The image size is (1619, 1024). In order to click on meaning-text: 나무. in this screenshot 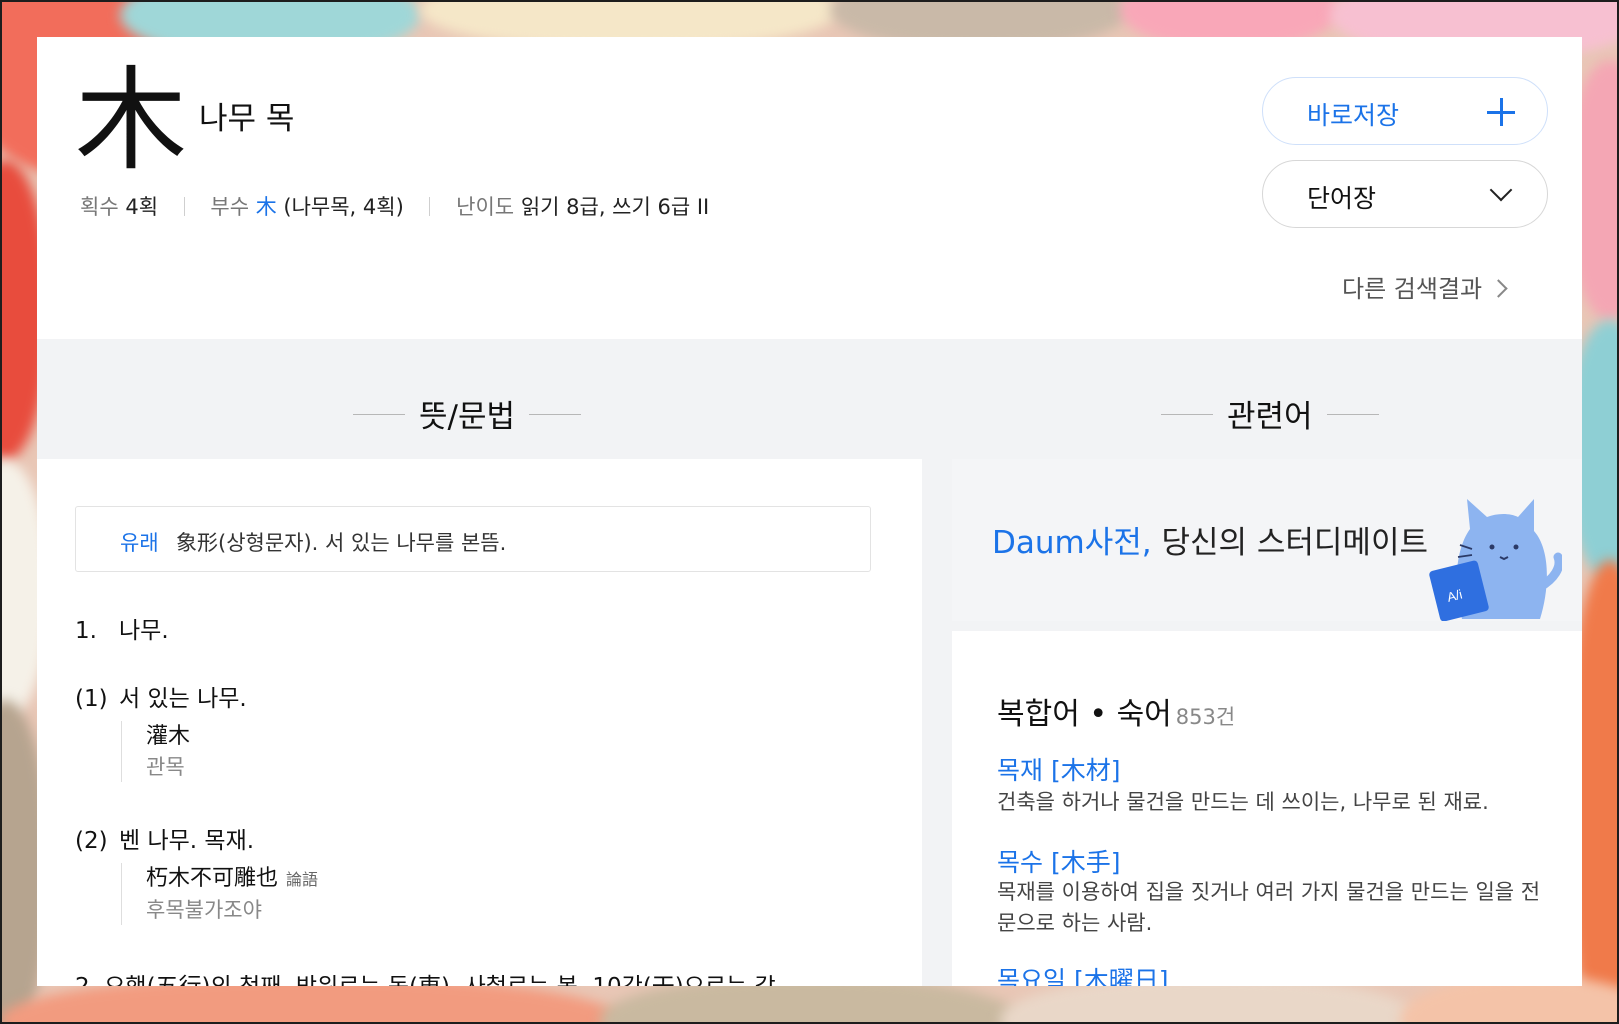, I will do `click(144, 631)`.